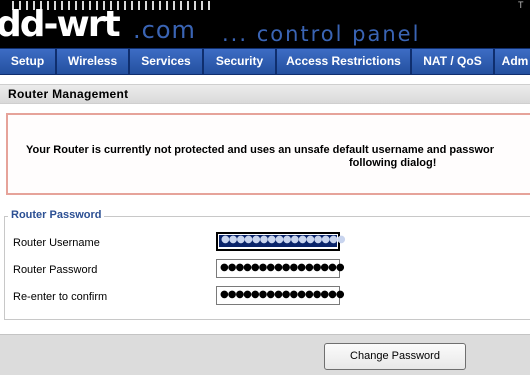  I want to click on tab-access-restrictions: Access Restrictions, so click(343, 61).